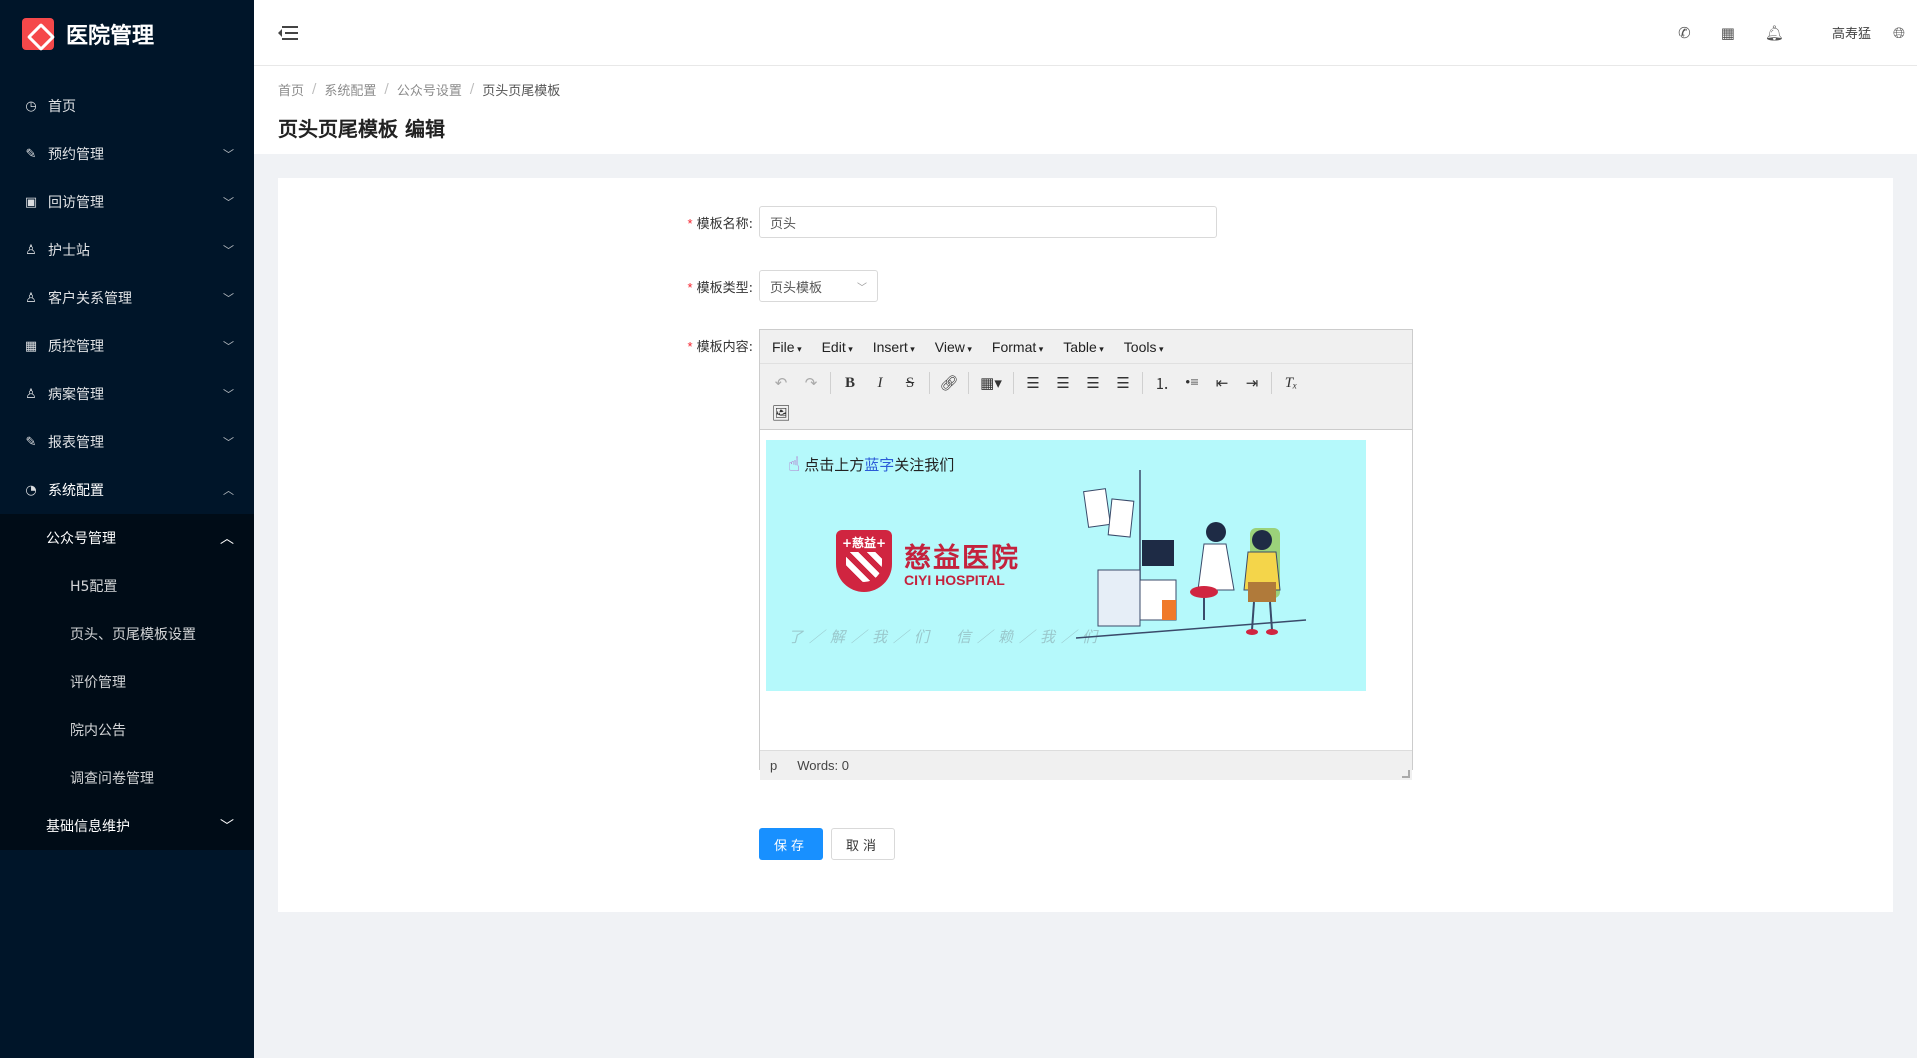 This screenshot has height=1058, width=1917. Describe the element at coordinates (787, 347) in the screenshot. I see `menu-file: File` at that location.